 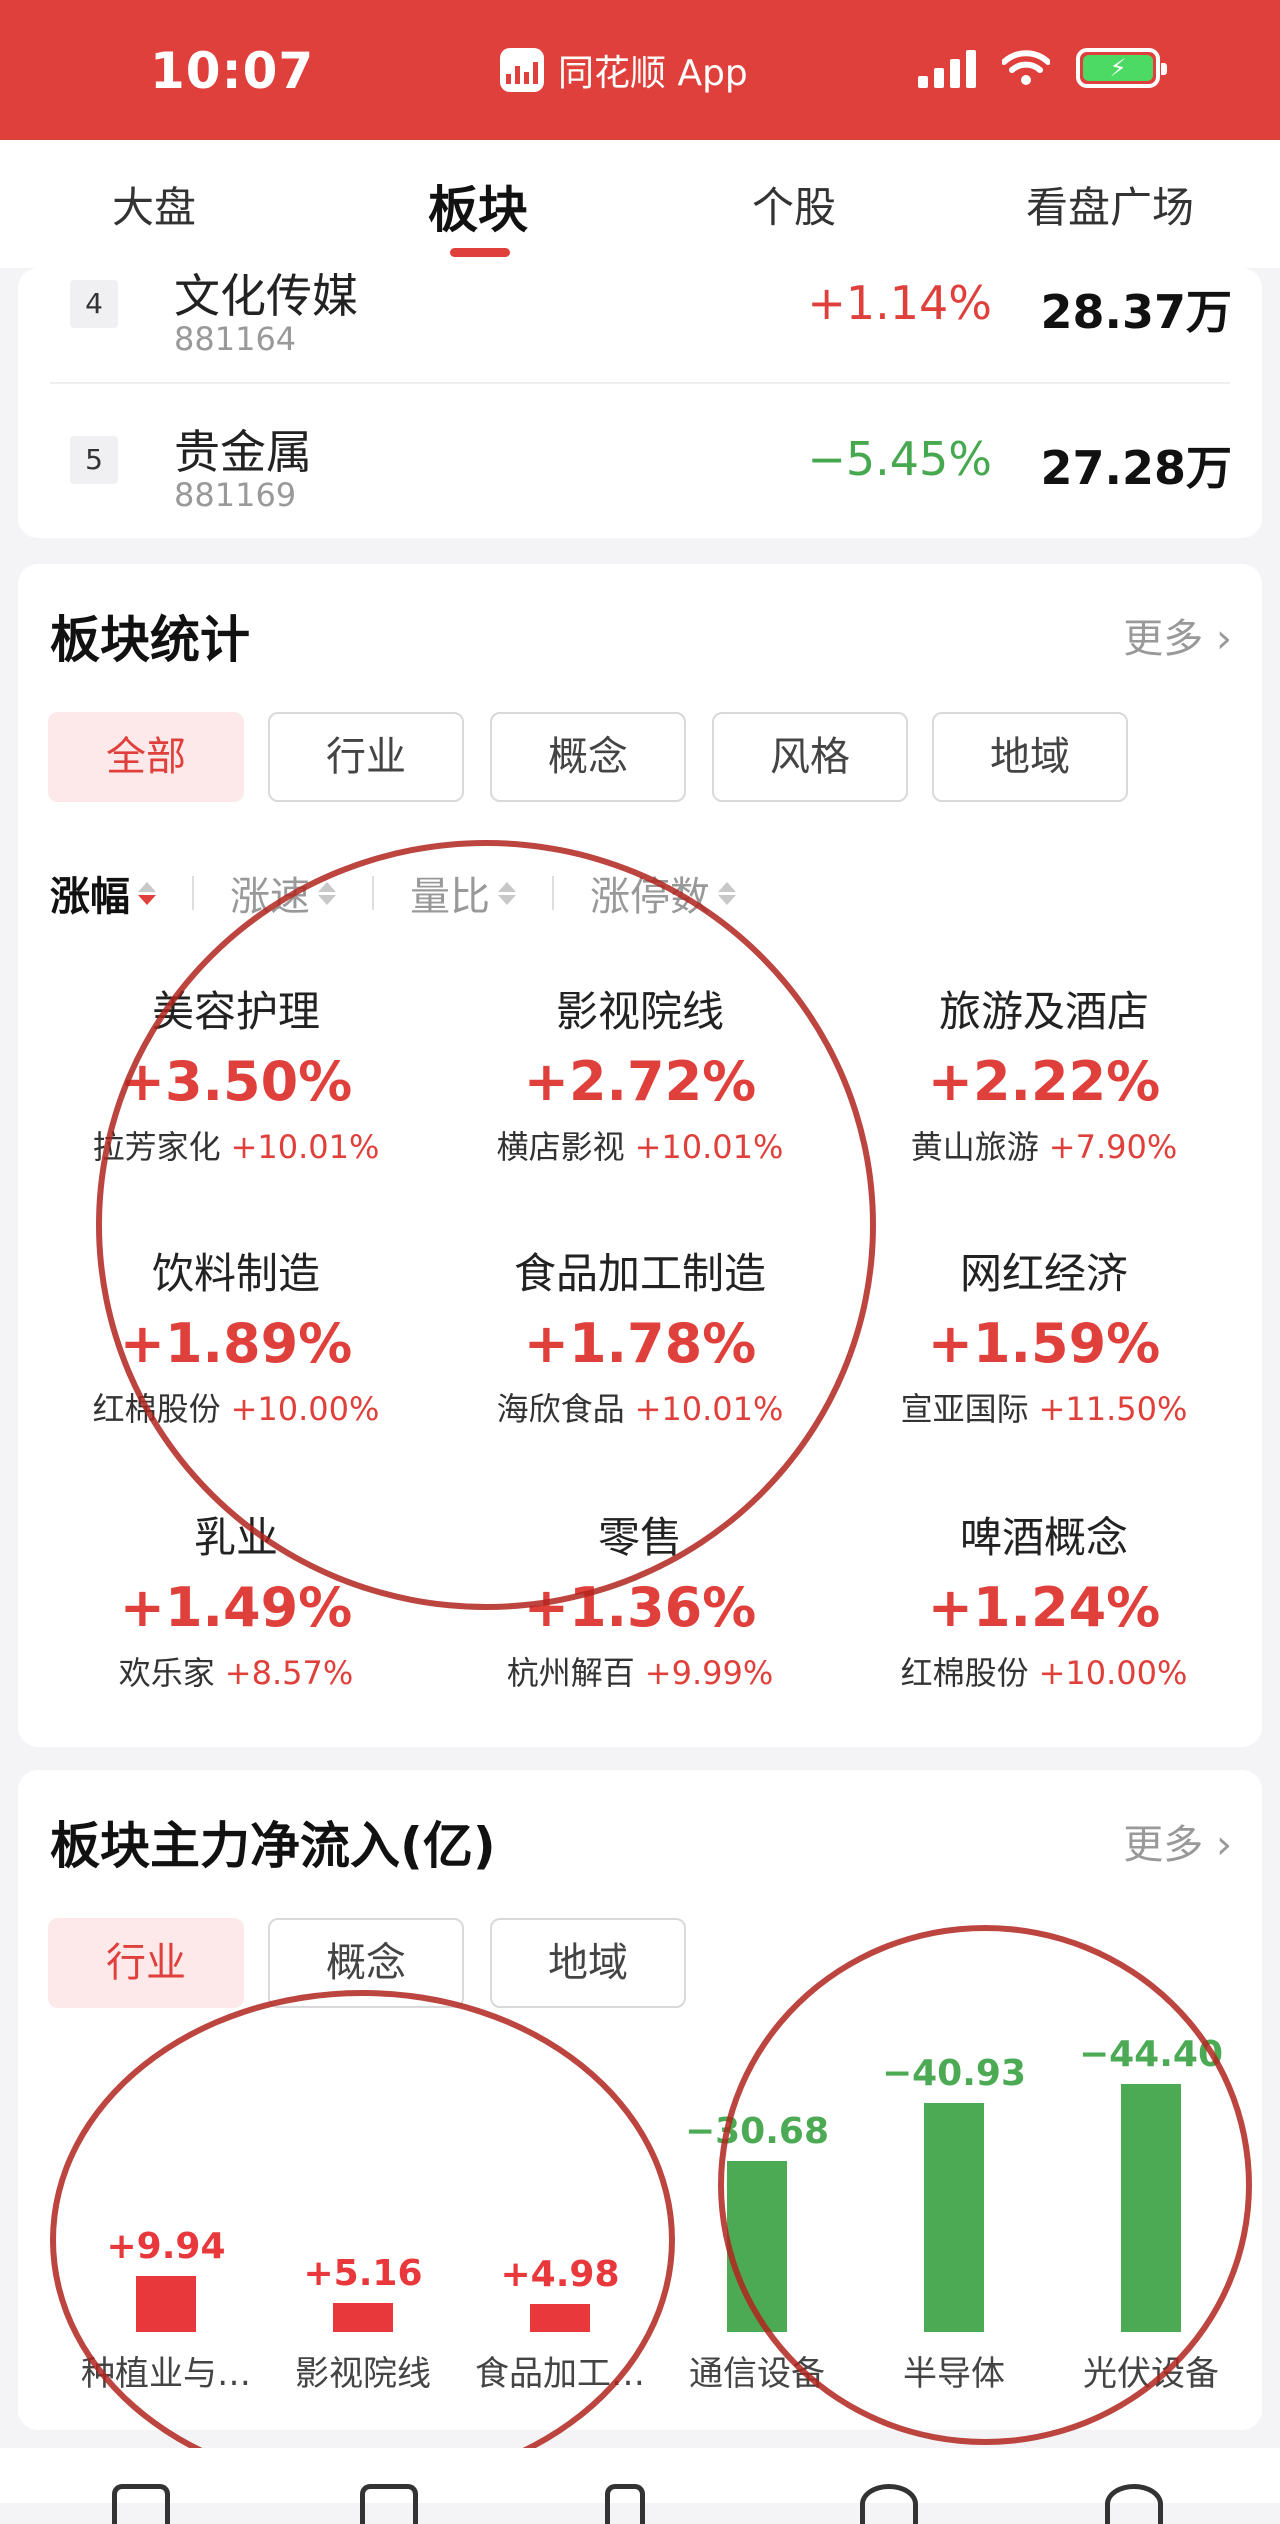 I want to click on rank-number: 5, so click(x=94, y=460).